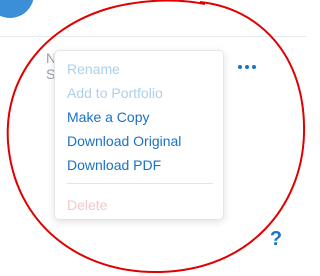 This screenshot has width=320, height=276. What do you see at coordinates (276, 239) in the screenshot?
I see `help-icon: ?` at bounding box center [276, 239].